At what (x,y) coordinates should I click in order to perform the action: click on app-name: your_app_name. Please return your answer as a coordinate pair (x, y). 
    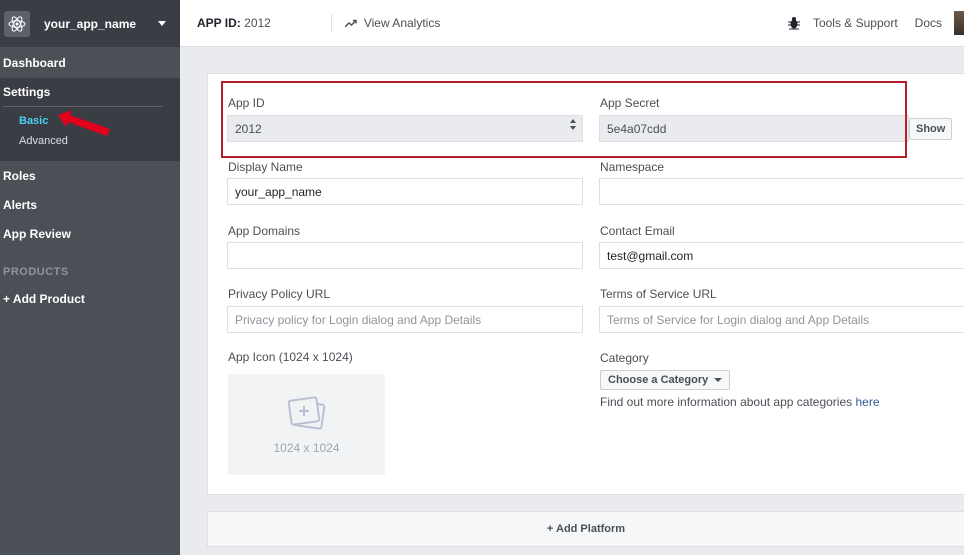
    Looking at the image, I should click on (90, 23).